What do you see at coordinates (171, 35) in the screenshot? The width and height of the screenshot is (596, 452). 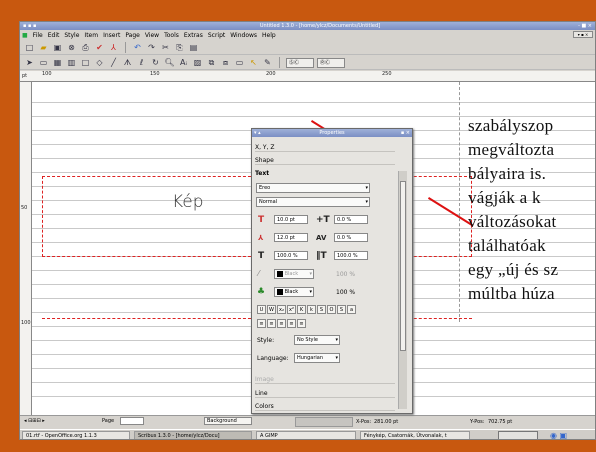 I see `menu-tools: Tools` at bounding box center [171, 35].